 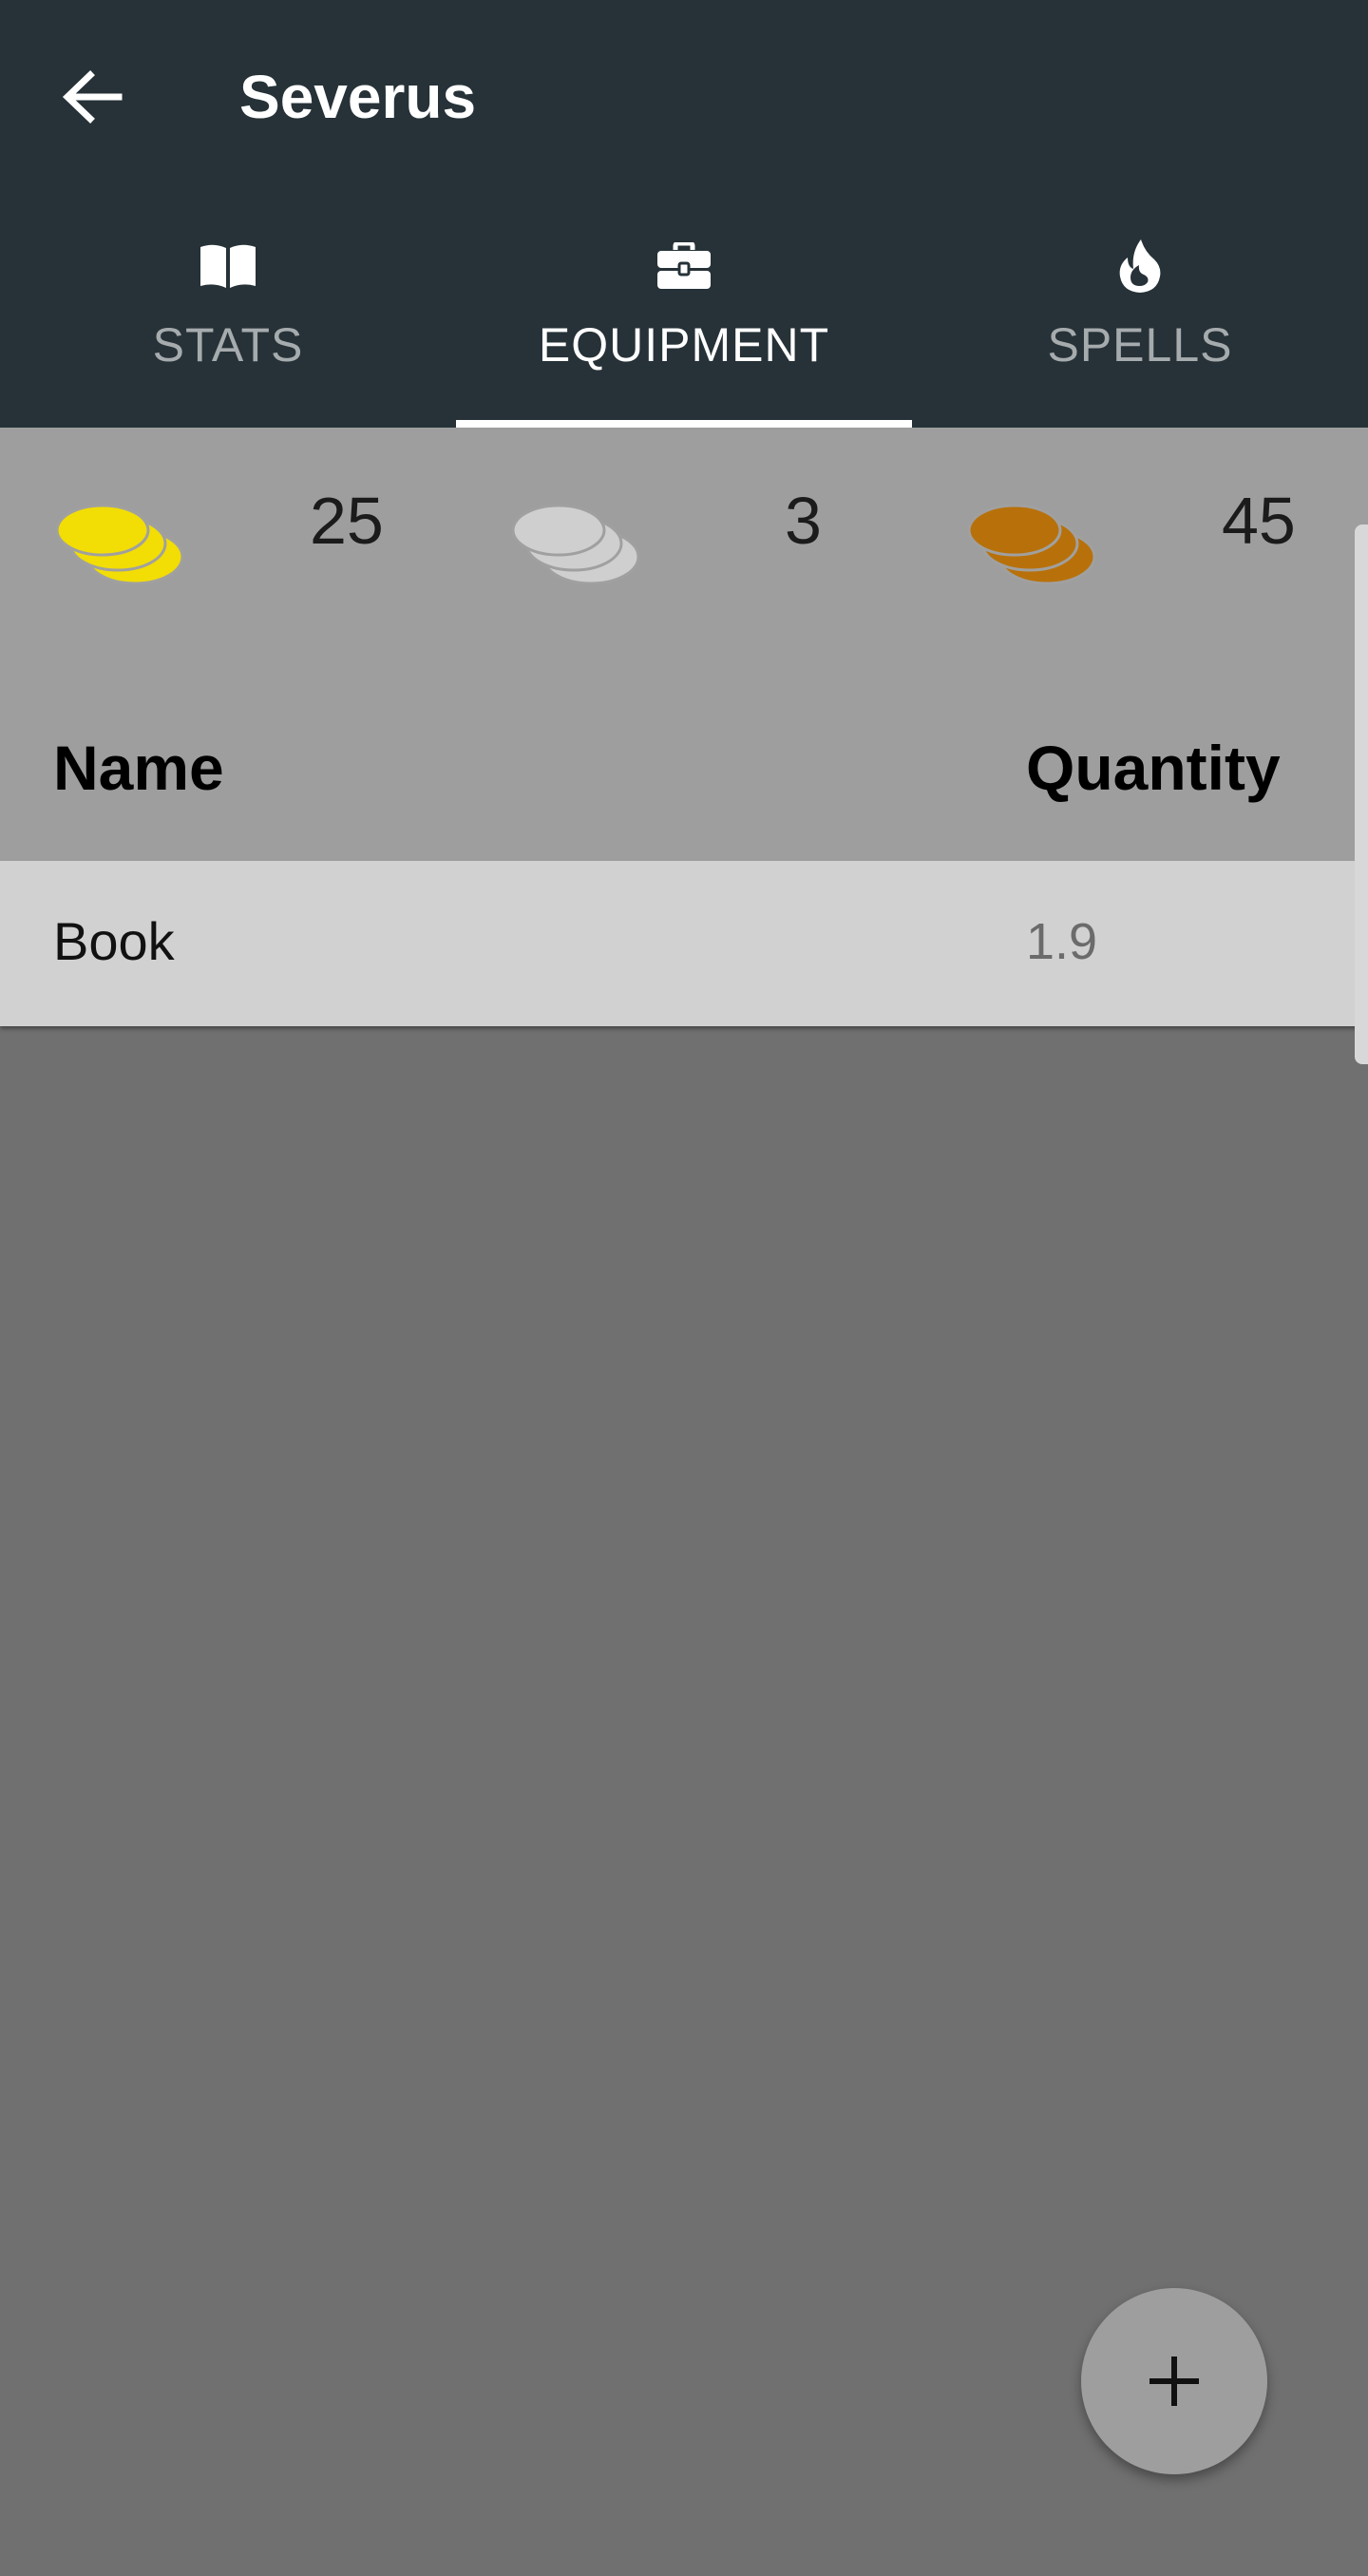 I want to click on gold-coins-icon, so click(x=119, y=544).